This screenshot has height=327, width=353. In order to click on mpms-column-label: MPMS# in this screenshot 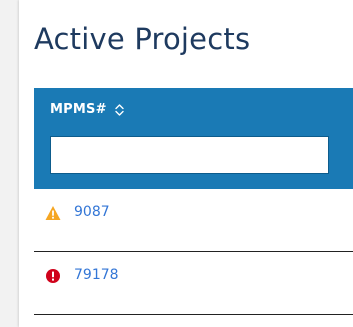, I will do `click(78, 109)`.